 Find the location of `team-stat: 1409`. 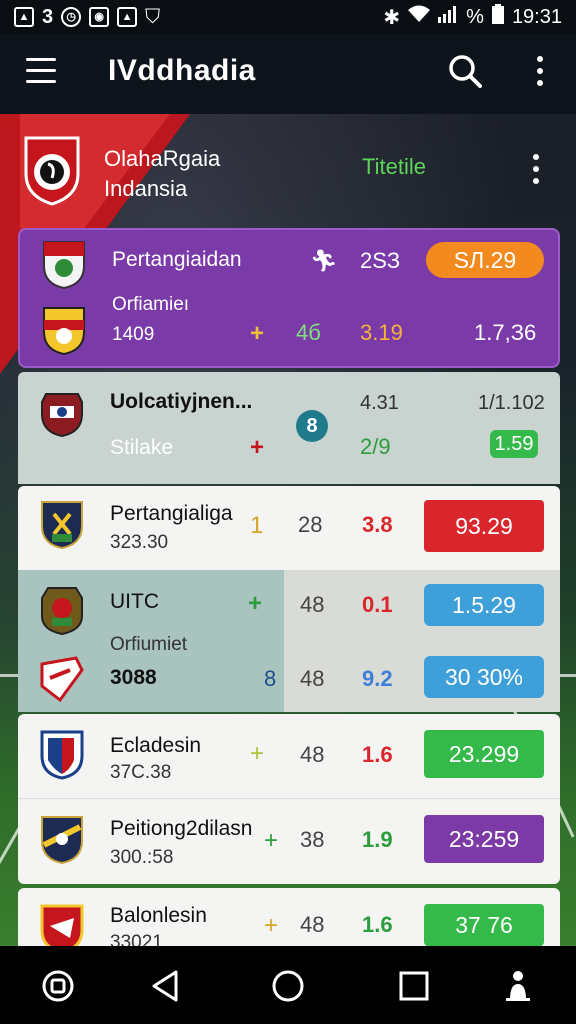

team-stat: 1409 is located at coordinates (133, 334).